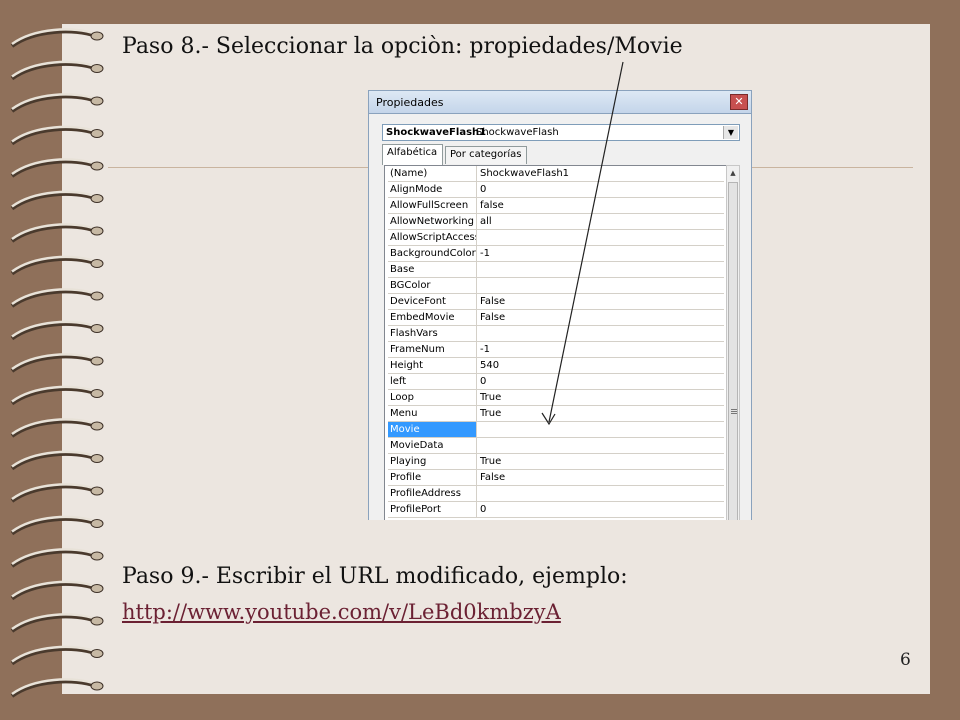 This screenshot has height=720, width=960. I want to click on property-name: Height, so click(432, 365).